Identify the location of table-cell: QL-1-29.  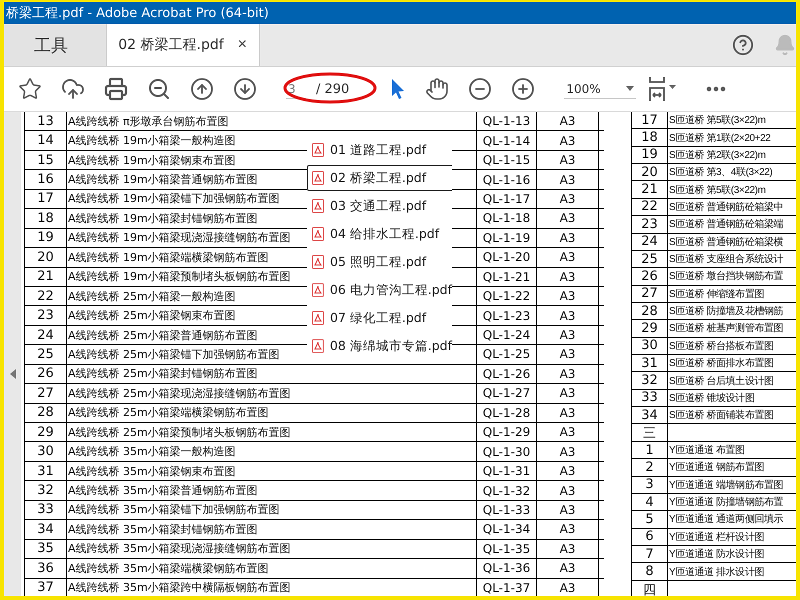
(507, 432).